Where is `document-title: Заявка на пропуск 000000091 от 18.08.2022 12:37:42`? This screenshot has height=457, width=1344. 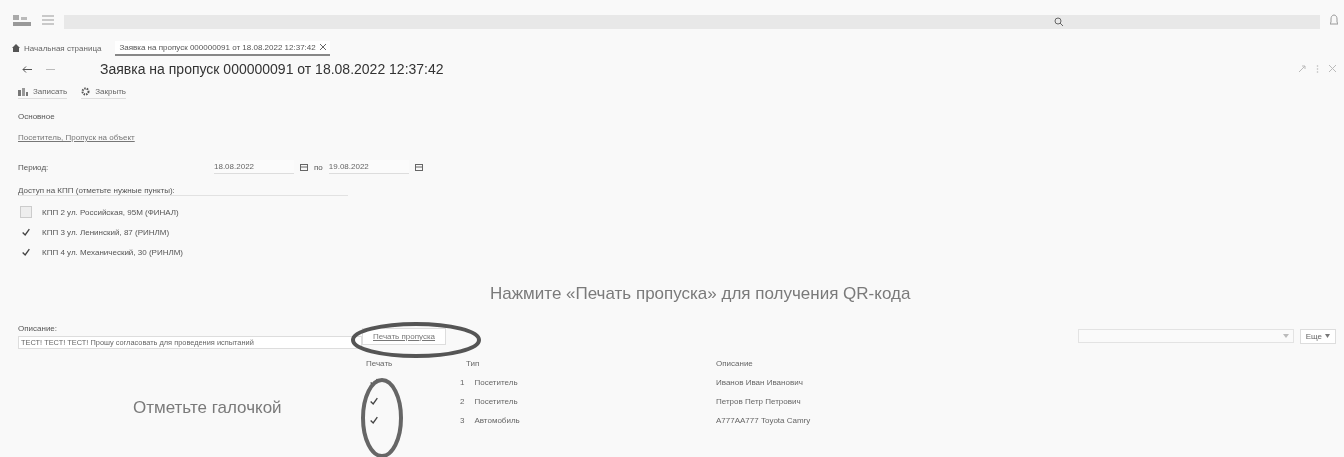 document-title: Заявка на пропуск 000000091 от 18.08.2022 12:37:42 is located at coordinates (272, 69).